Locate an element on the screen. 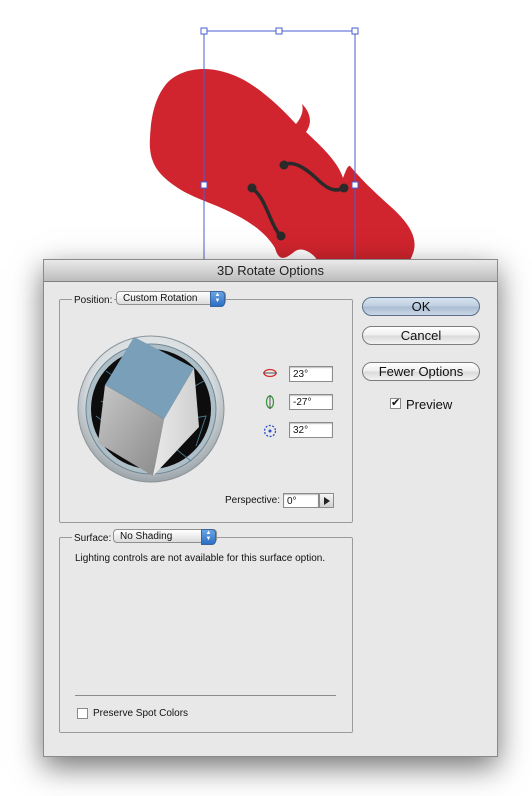  surface-label: Surface: is located at coordinates (93, 538).